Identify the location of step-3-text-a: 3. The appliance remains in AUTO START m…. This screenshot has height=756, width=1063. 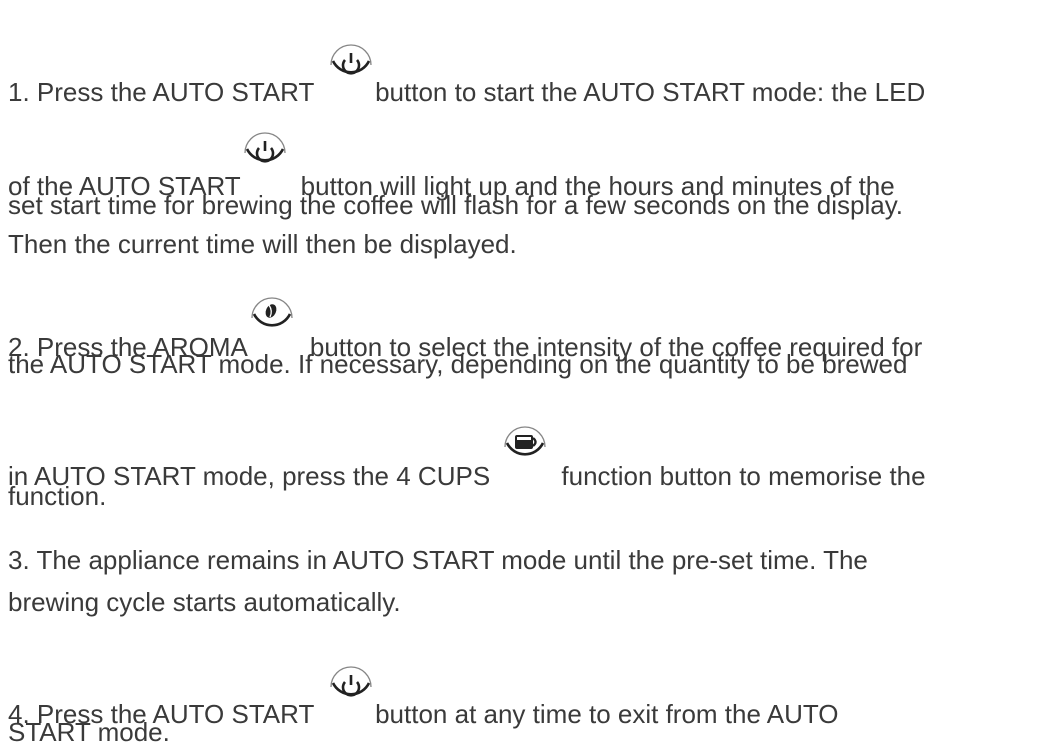
(438, 560).